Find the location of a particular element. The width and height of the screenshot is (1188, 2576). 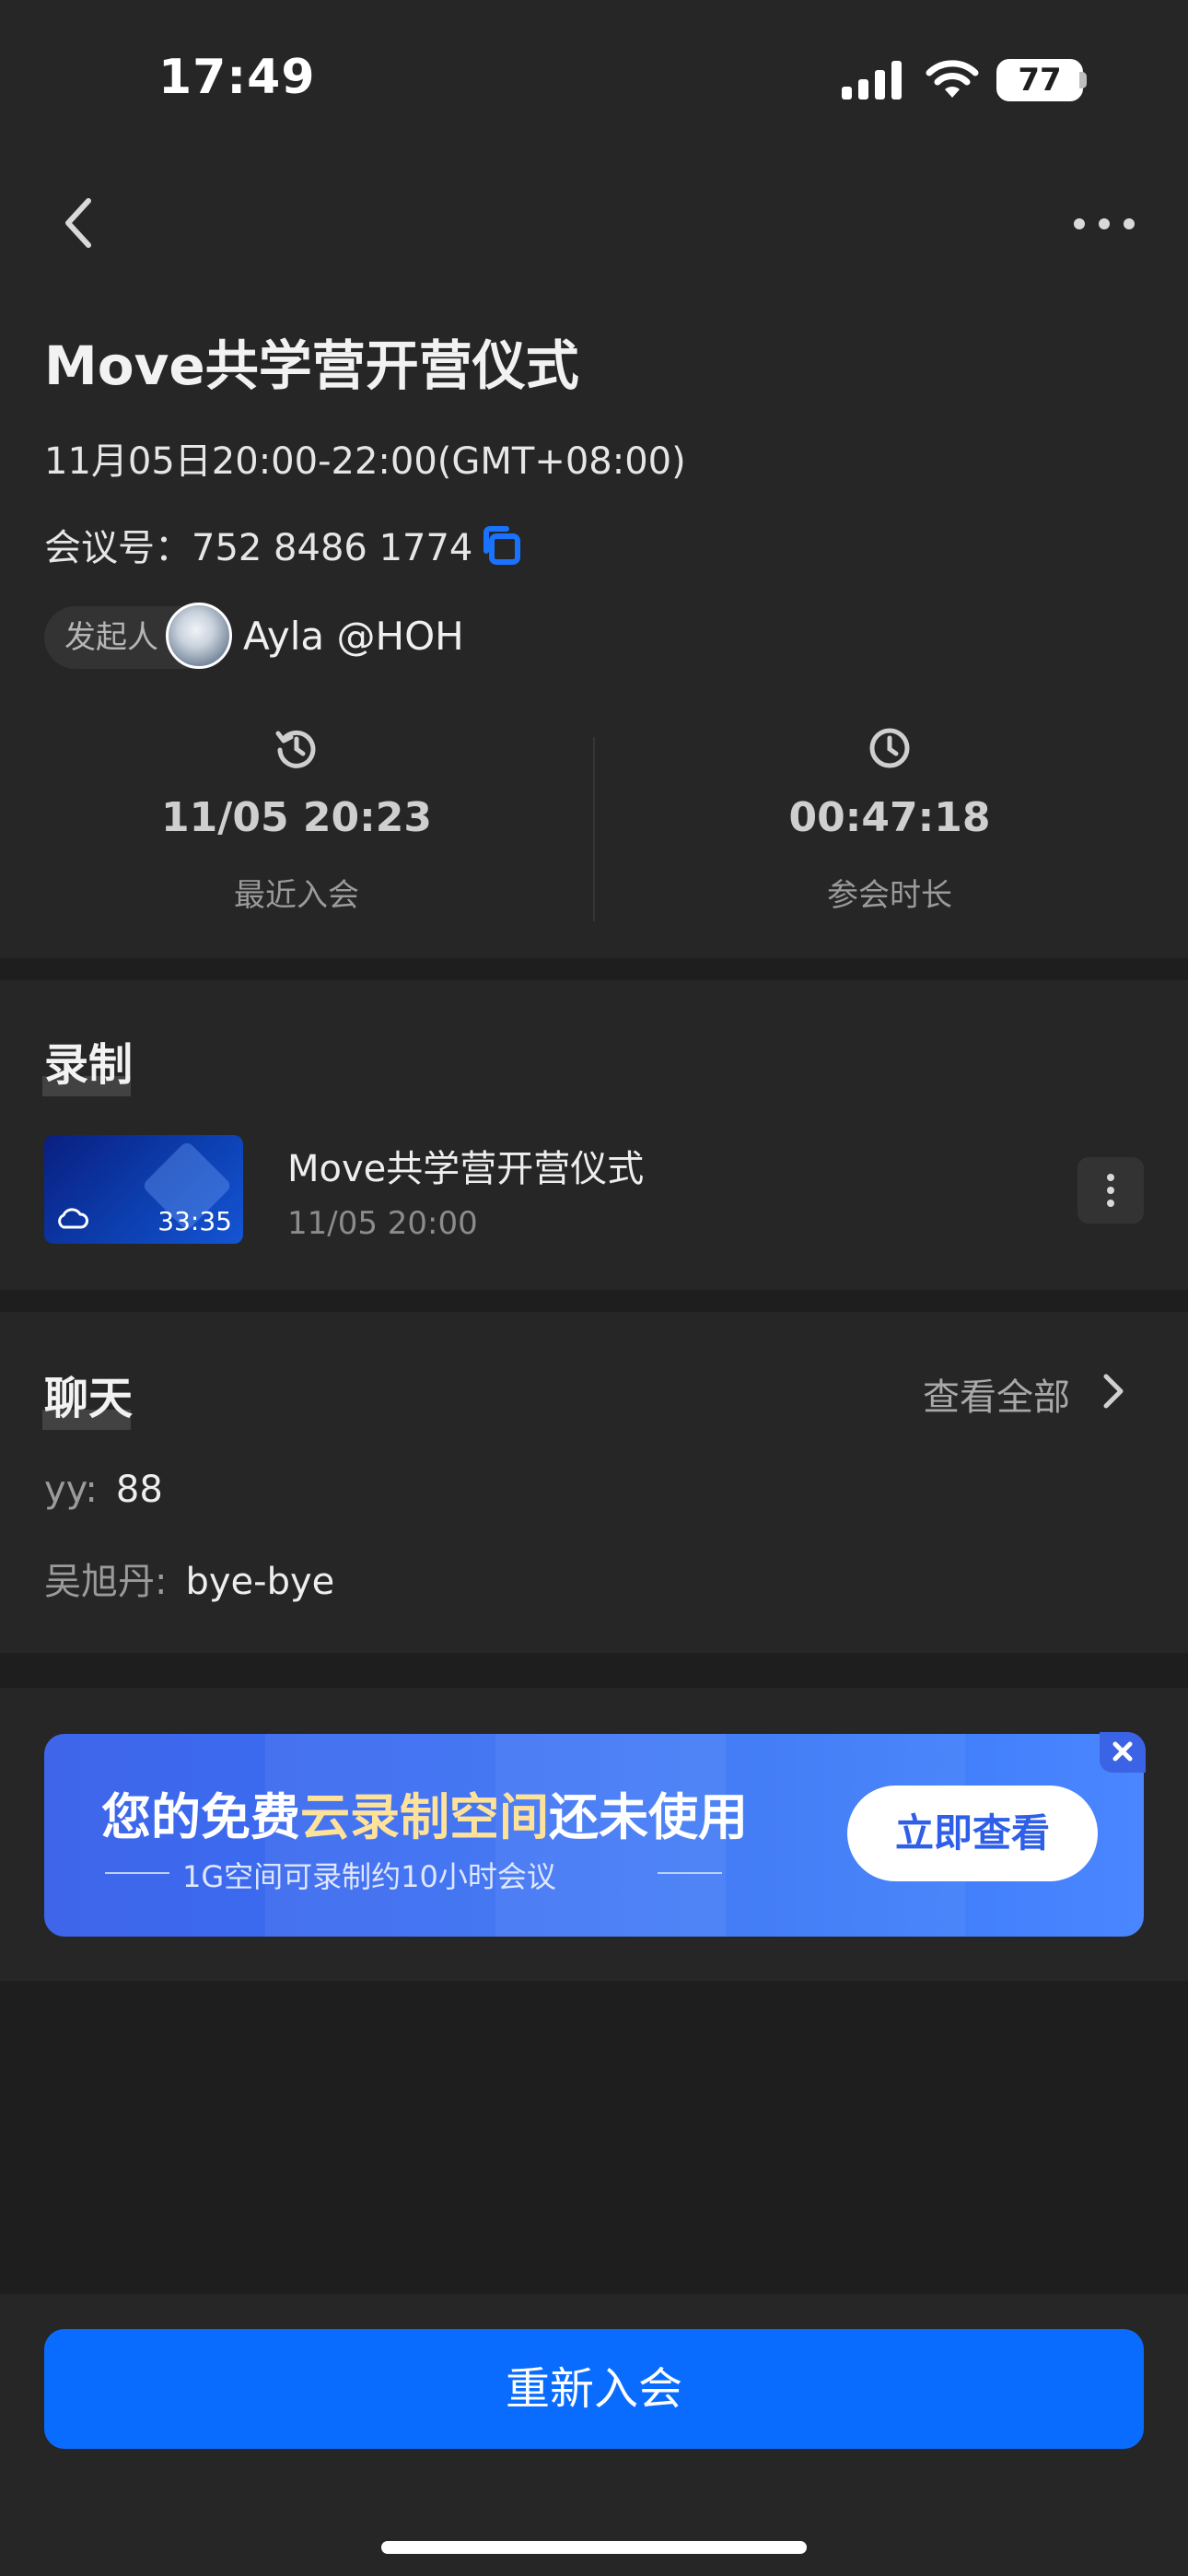

recording-duration: 33:35 is located at coordinates (194, 1221).